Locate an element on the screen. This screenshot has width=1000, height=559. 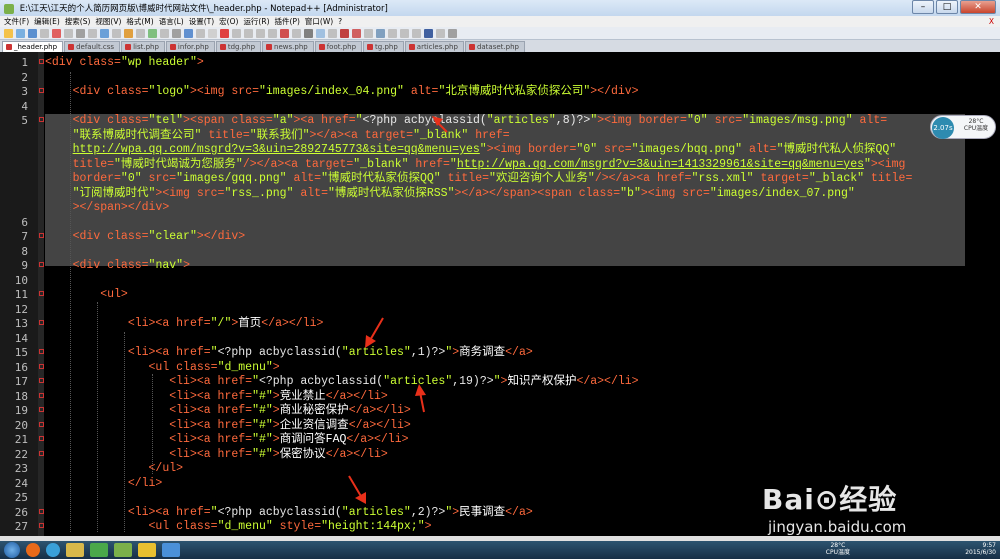
system-clock: 9:57 2015/6/30 is located at coordinates (980, 549).